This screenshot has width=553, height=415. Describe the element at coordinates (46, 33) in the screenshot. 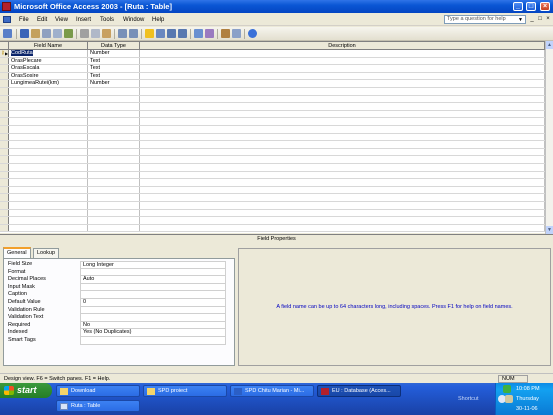

I see `print-icon` at that location.